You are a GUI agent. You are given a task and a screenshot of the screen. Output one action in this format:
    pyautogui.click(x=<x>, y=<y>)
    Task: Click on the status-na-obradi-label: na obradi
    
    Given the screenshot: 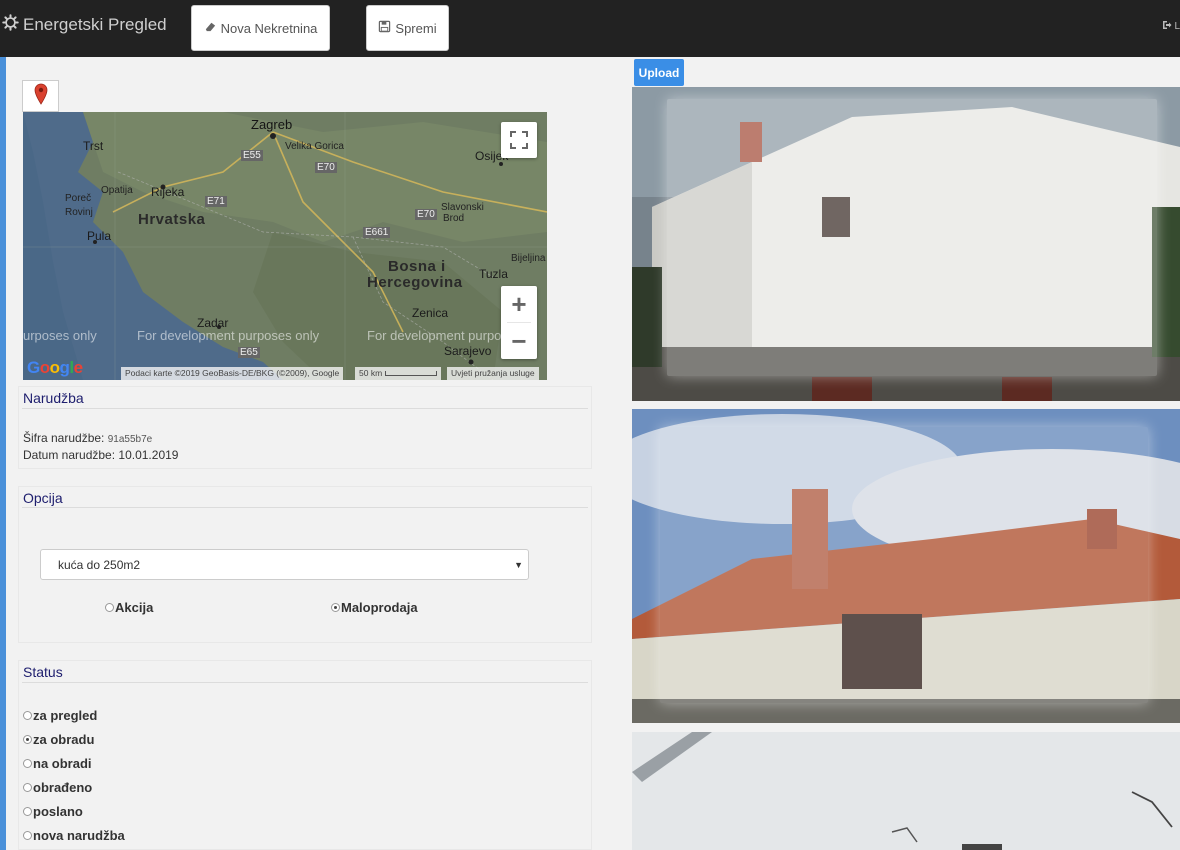 What is the action you would take?
    pyautogui.click(x=62, y=763)
    